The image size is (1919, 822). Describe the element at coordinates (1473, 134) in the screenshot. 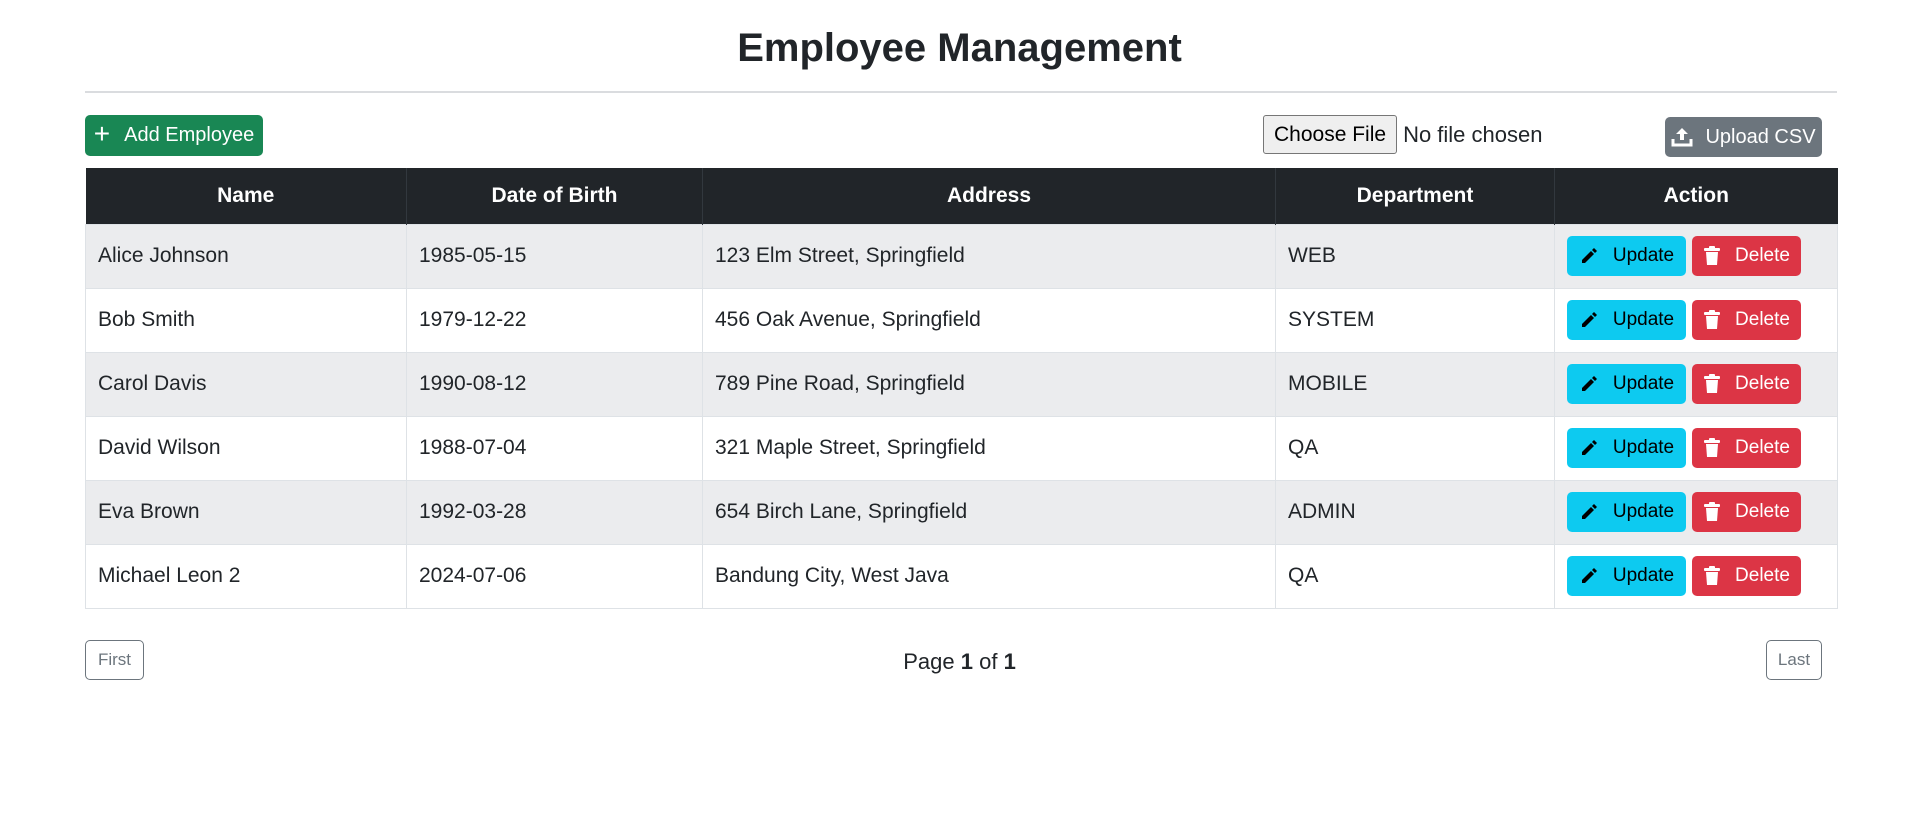

I see `file-status-text: No file chosen` at that location.